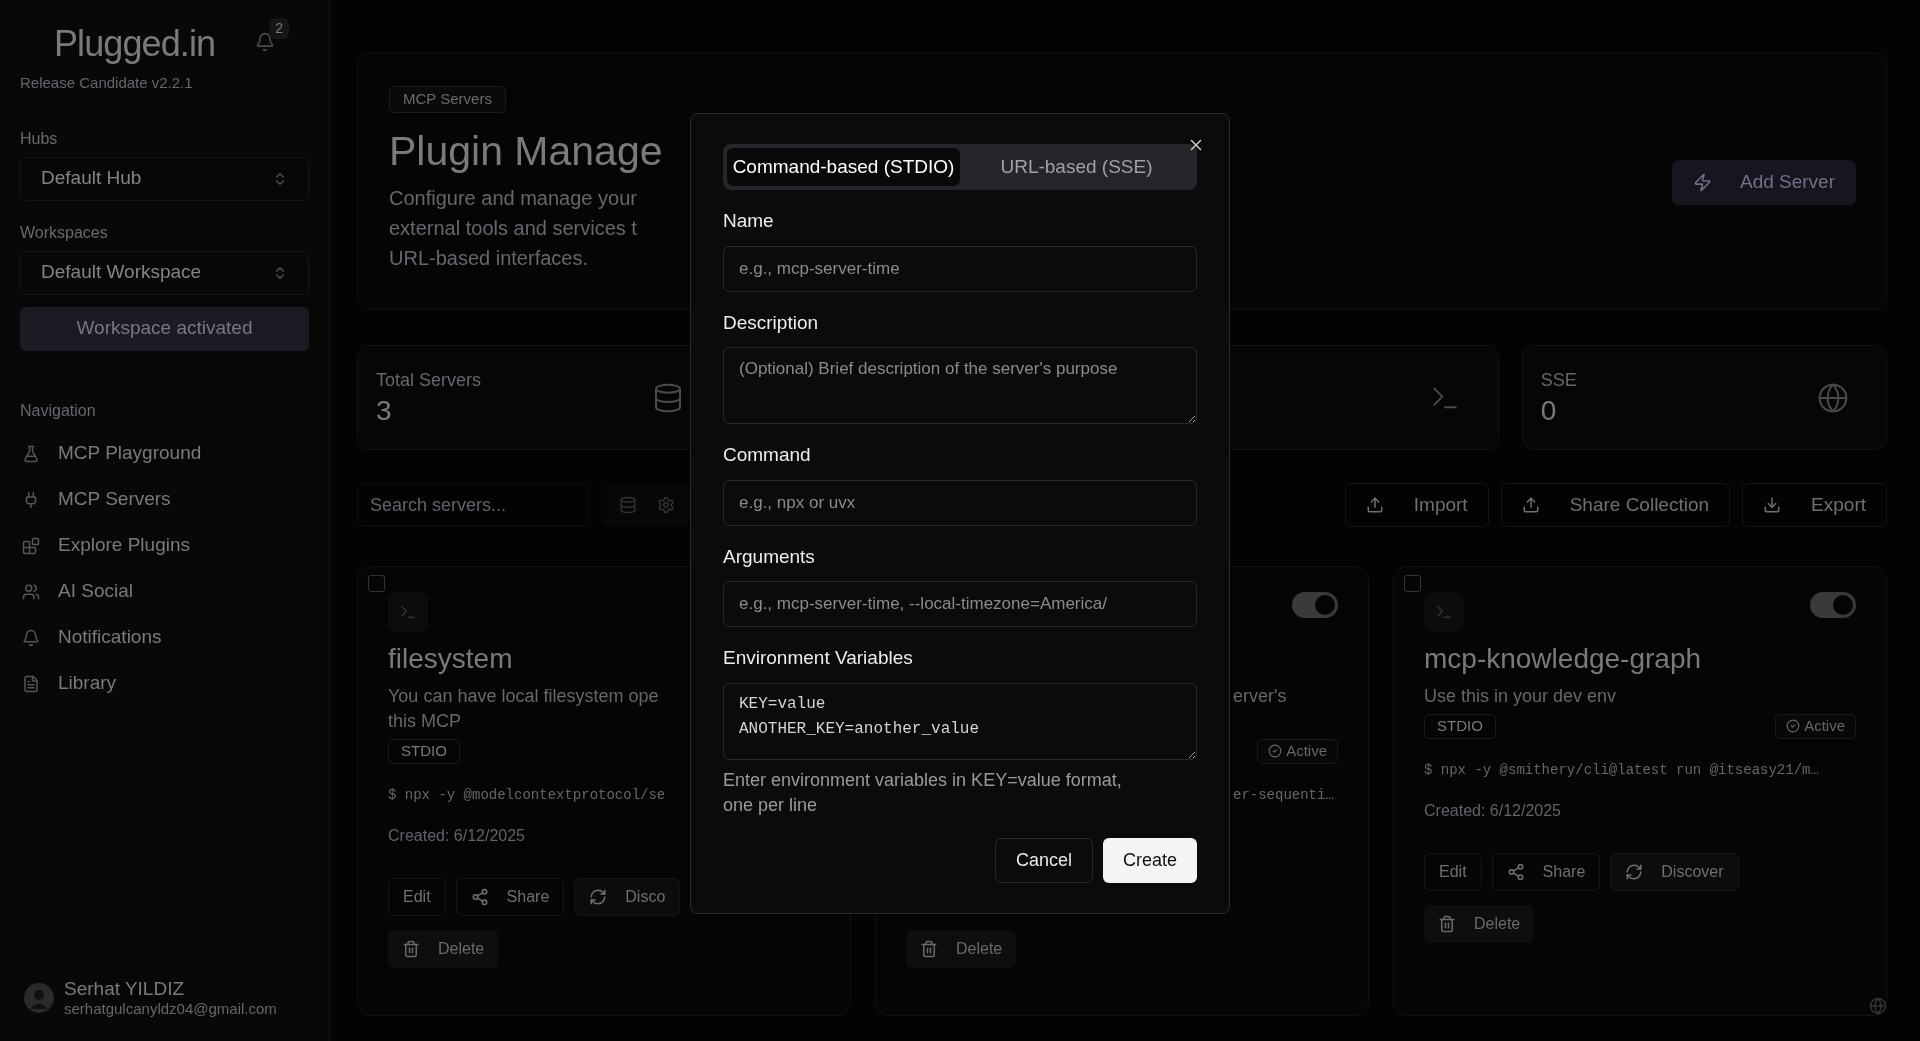 This screenshot has height=1041, width=1920. What do you see at coordinates (31, 453) in the screenshot?
I see `flask-icon` at bounding box center [31, 453].